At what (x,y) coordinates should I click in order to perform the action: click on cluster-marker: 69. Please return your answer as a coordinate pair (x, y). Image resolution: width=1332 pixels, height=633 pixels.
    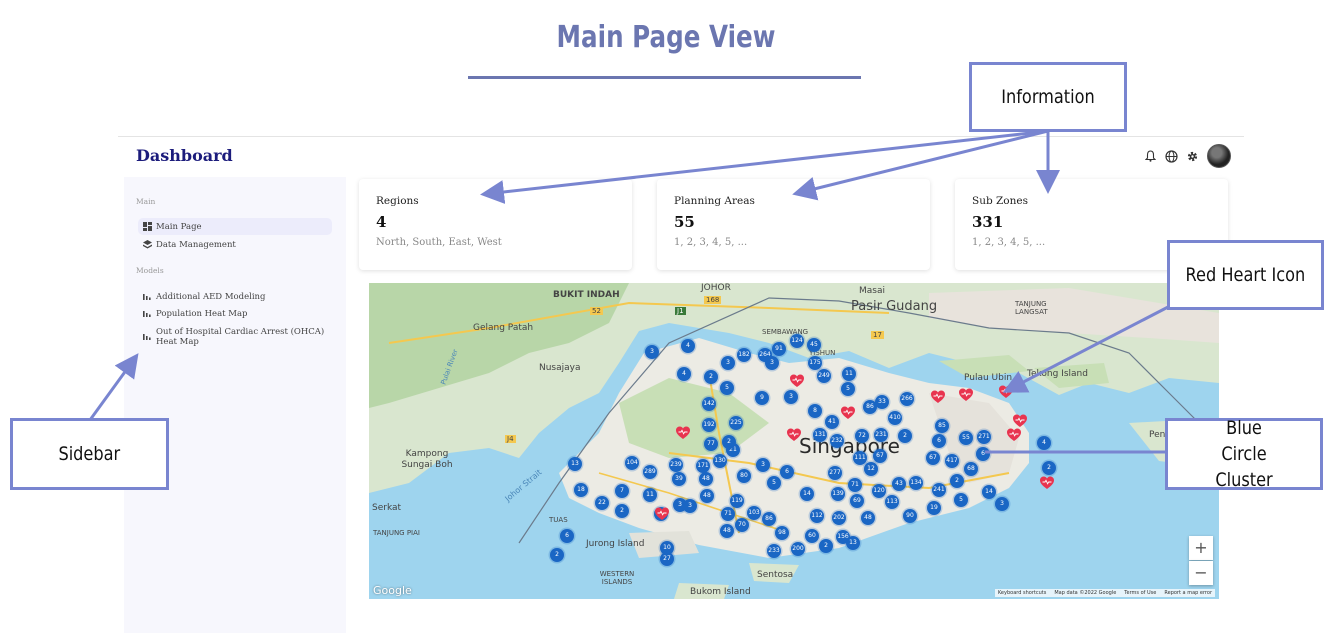
    Looking at the image, I should click on (857, 501).